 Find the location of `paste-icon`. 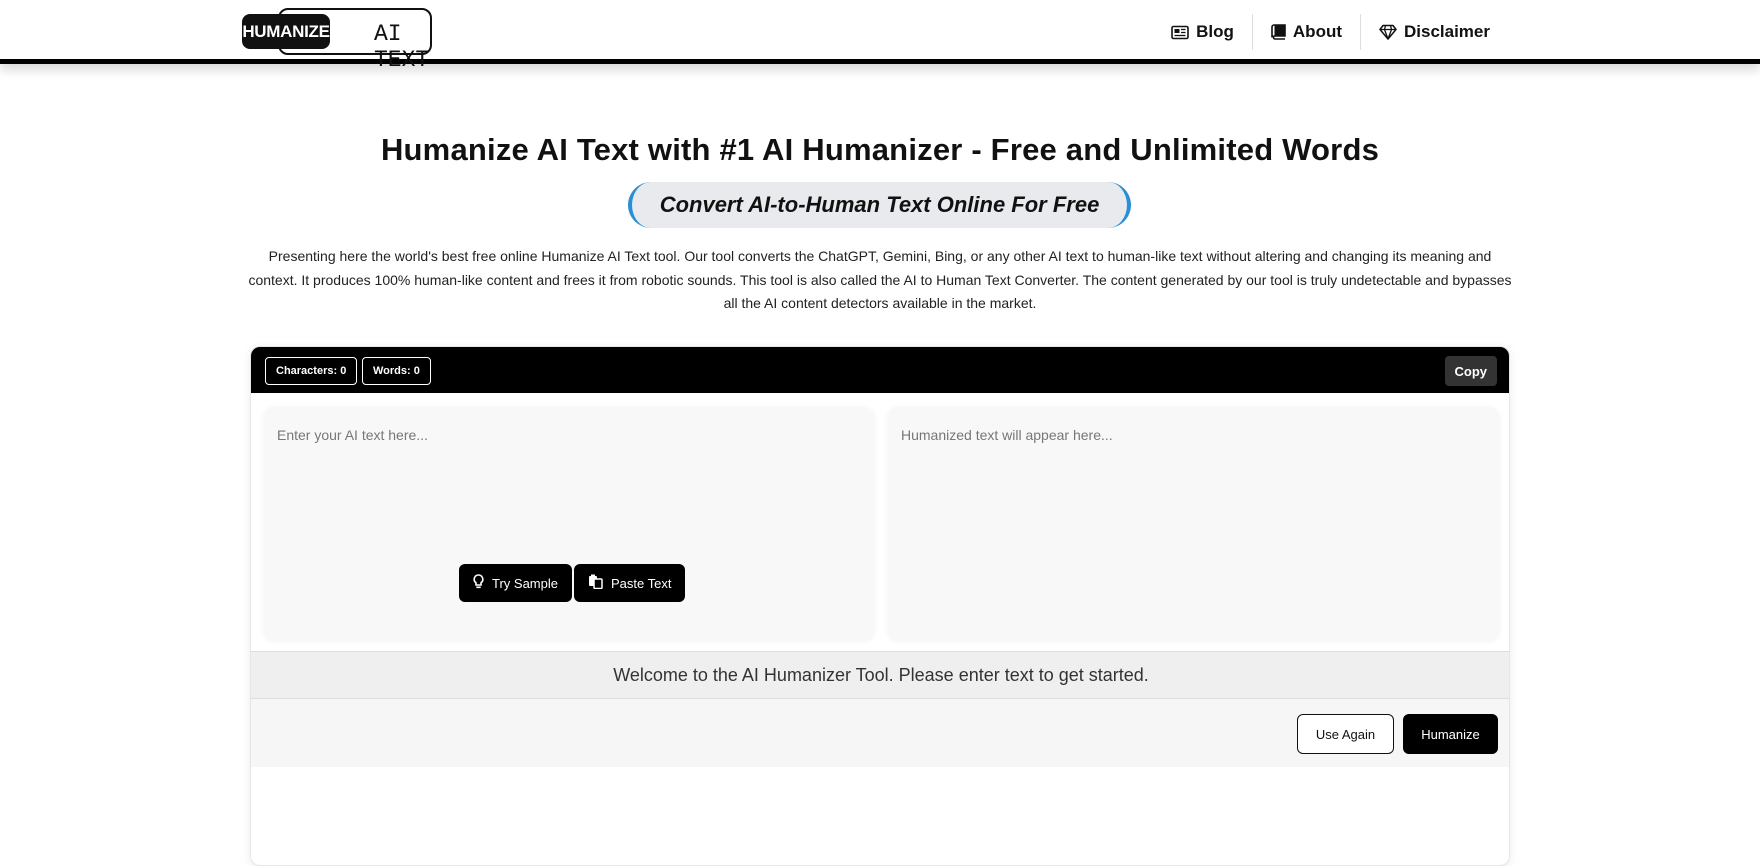

paste-icon is located at coordinates (595, 583).